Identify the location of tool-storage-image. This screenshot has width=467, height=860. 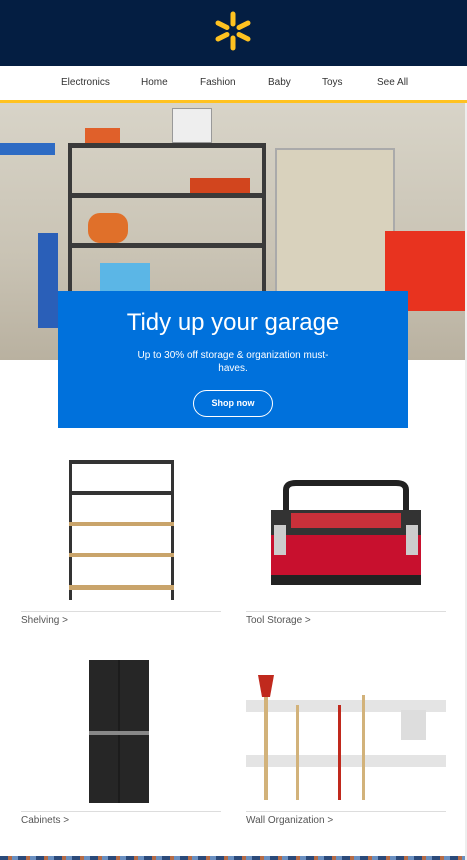
(346, 530).